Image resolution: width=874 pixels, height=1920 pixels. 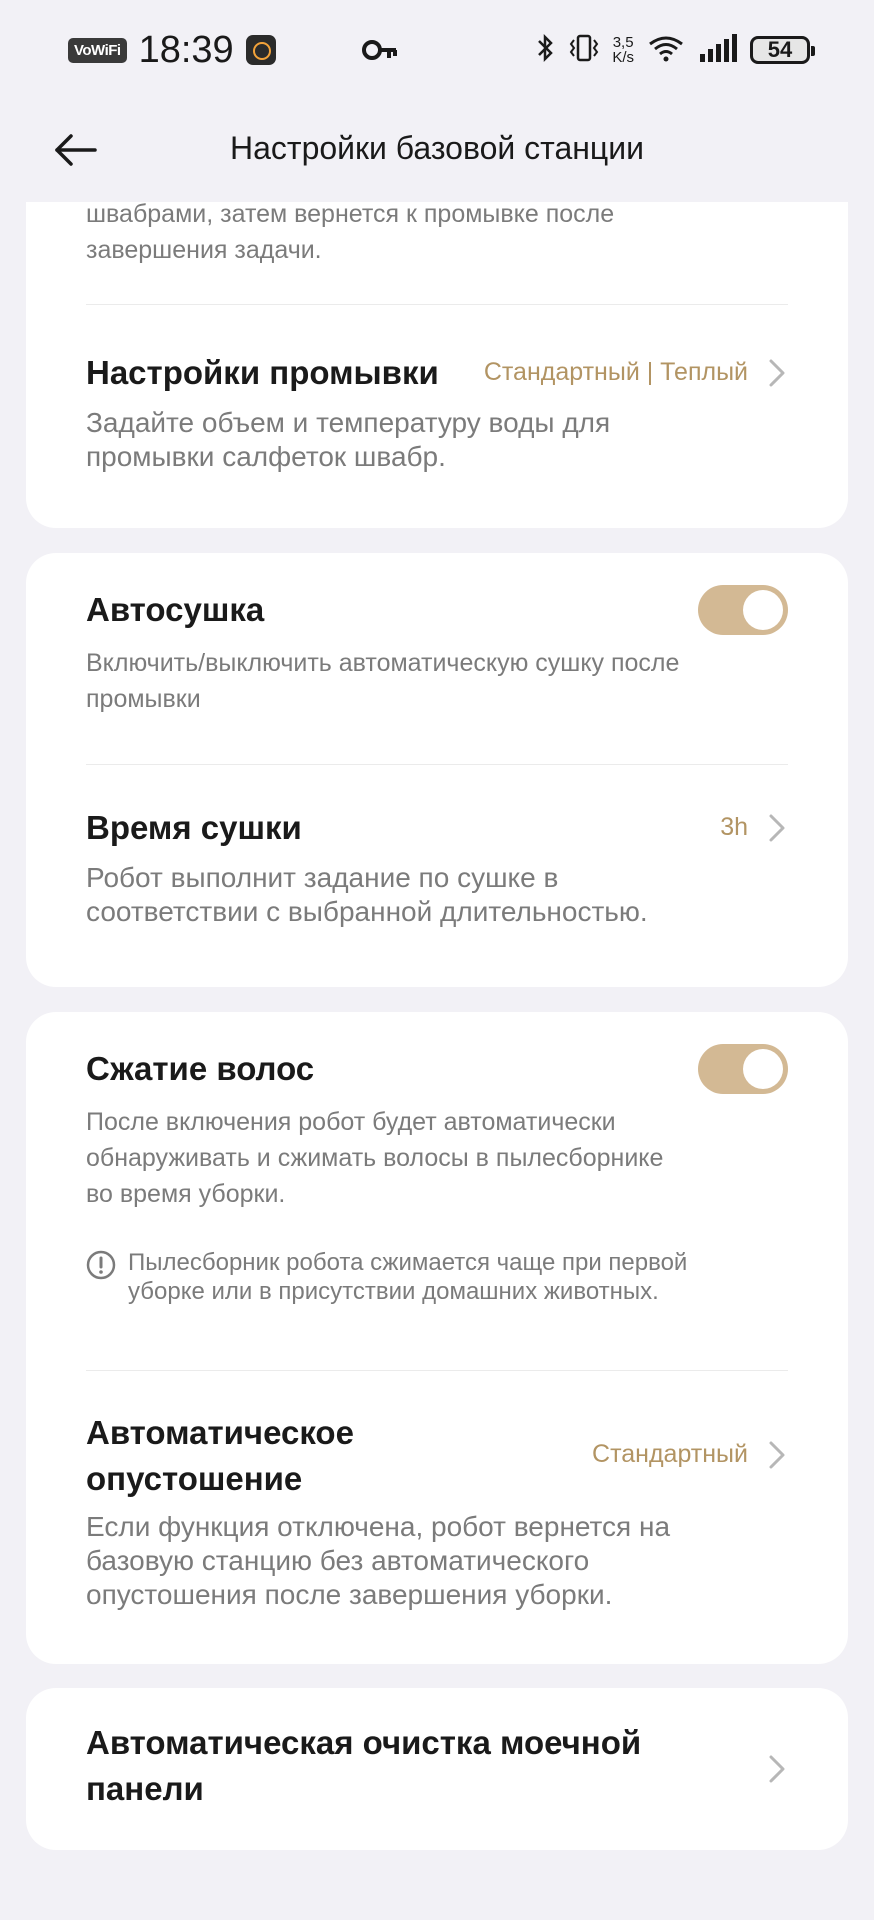 What do you see at coordinates (718, 50) in the screenshot?
I see `signal-icon` at bounding box center [718, 50].